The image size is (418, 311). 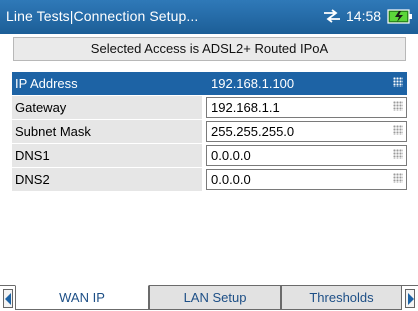 I want to click on subnet-mask-field: 255.255.255.0, so click(x=306, y=131).